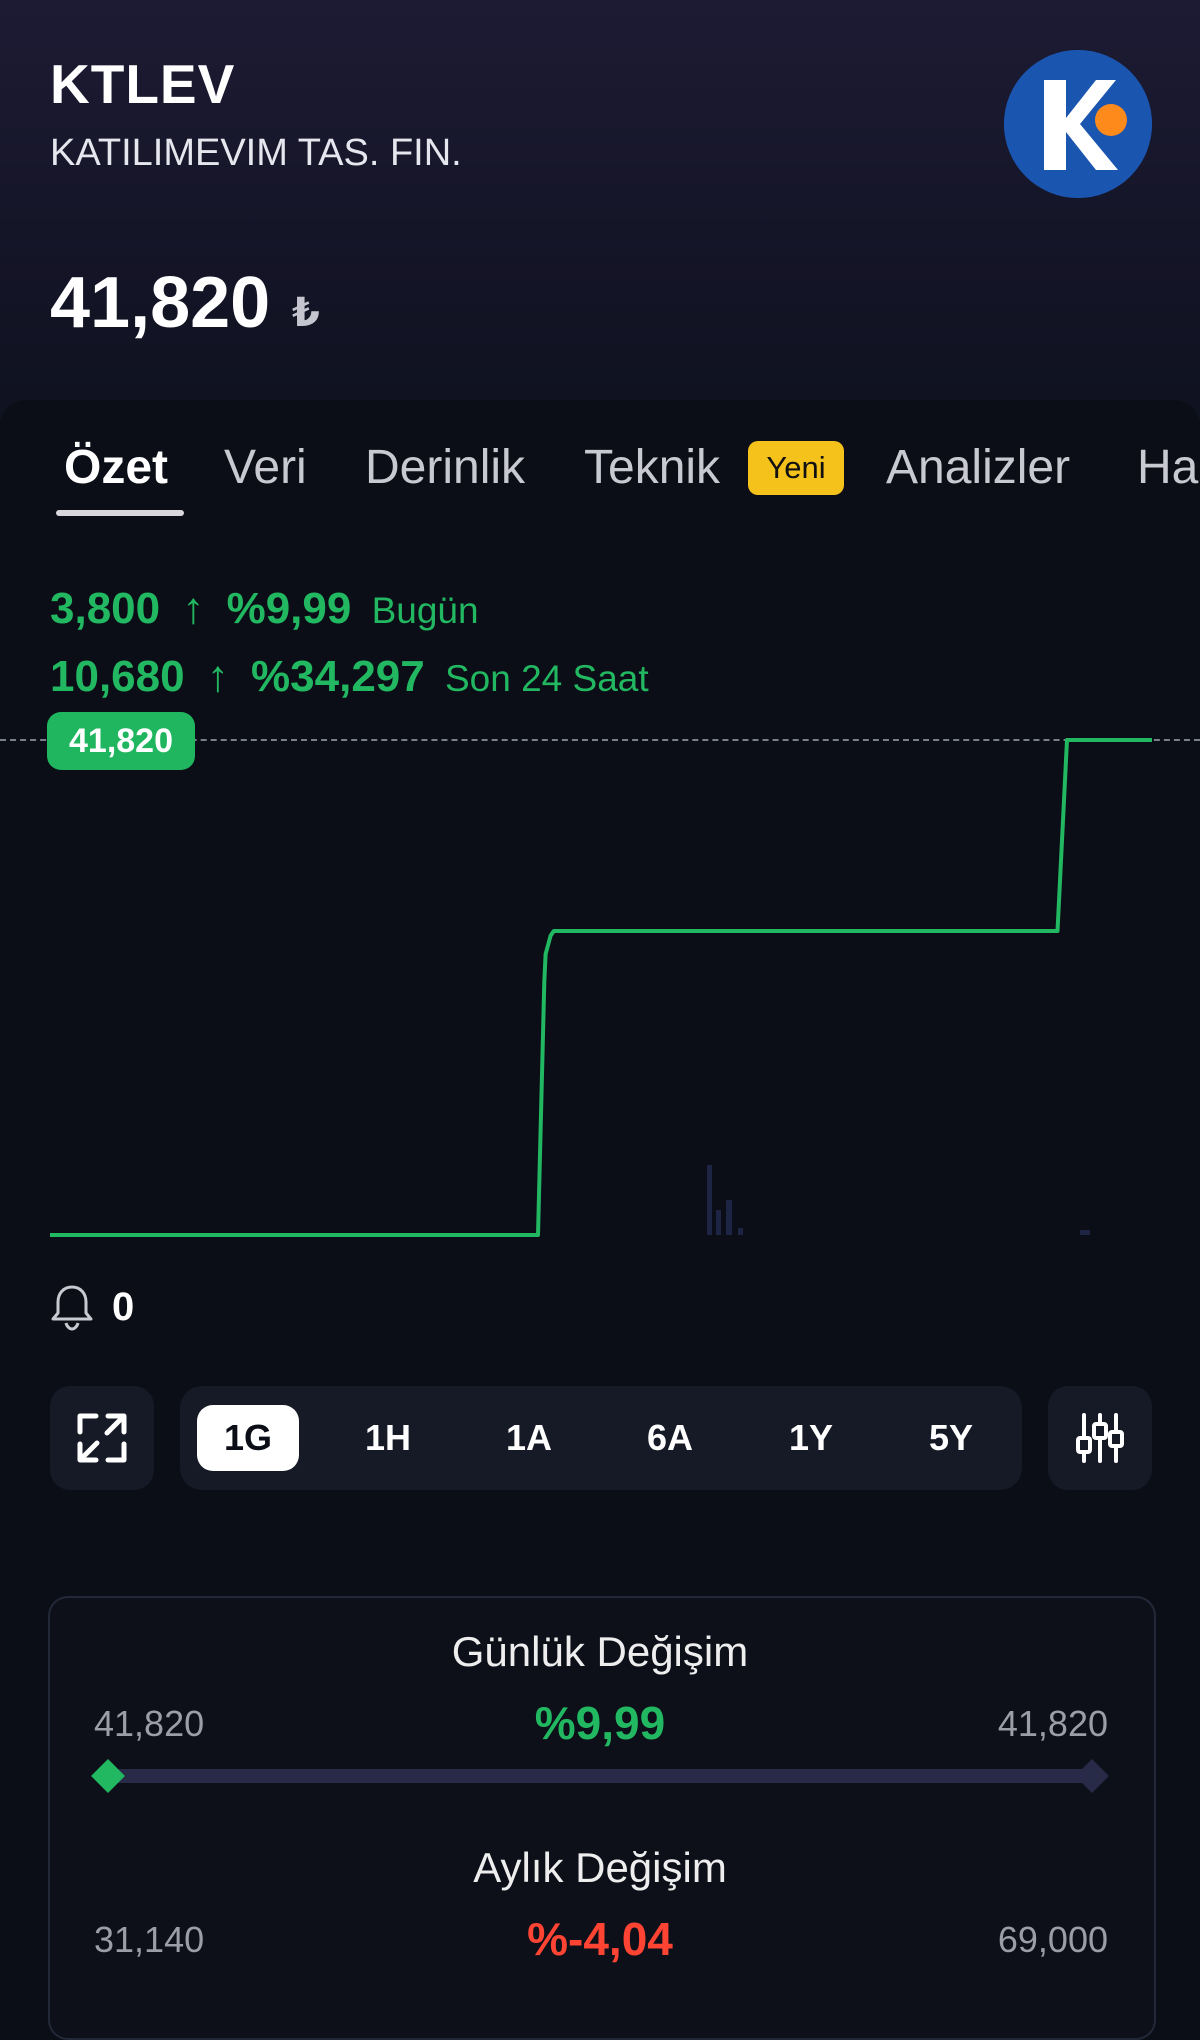 This screenshot has width=1200, height=2040. What do you see at coordinates (898, 1200) in the screenshot?
I see `volume-bars` at bounding box center [898, 1200].